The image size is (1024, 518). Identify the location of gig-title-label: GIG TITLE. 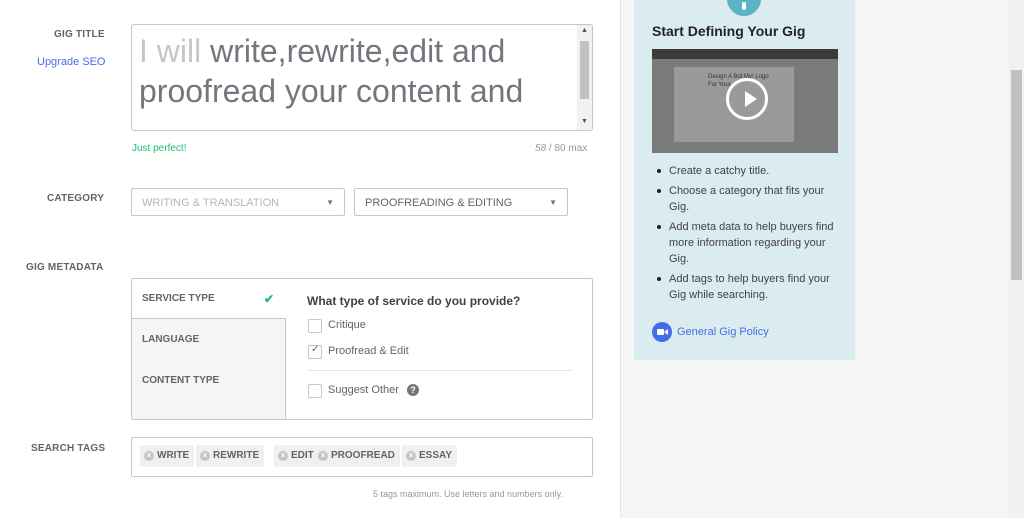
(79, 34).